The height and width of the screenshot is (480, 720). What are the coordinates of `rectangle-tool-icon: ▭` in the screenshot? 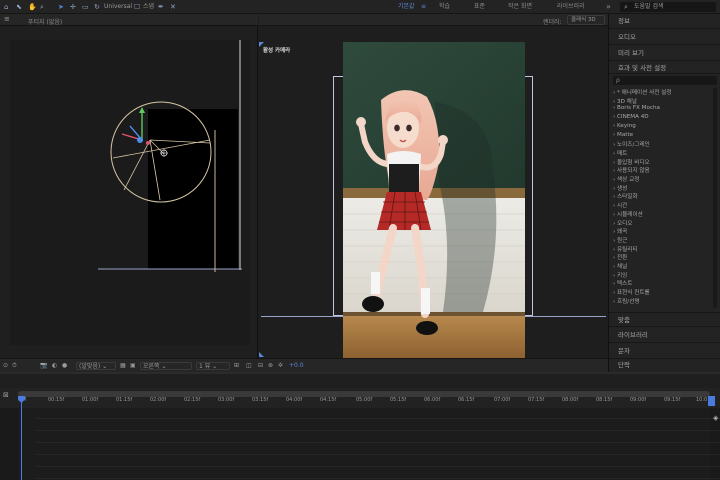 It's located at (85, 7).